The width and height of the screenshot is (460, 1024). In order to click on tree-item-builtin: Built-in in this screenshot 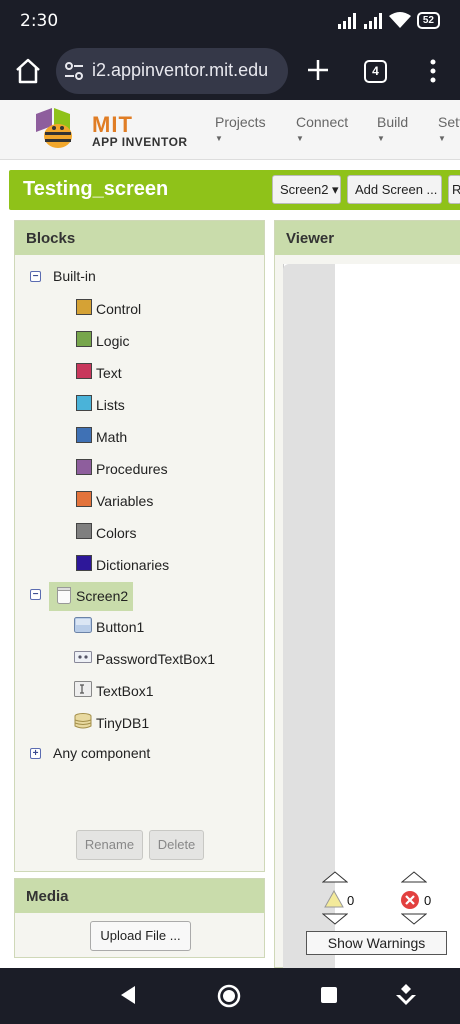, I will do `click(74, 276)`.